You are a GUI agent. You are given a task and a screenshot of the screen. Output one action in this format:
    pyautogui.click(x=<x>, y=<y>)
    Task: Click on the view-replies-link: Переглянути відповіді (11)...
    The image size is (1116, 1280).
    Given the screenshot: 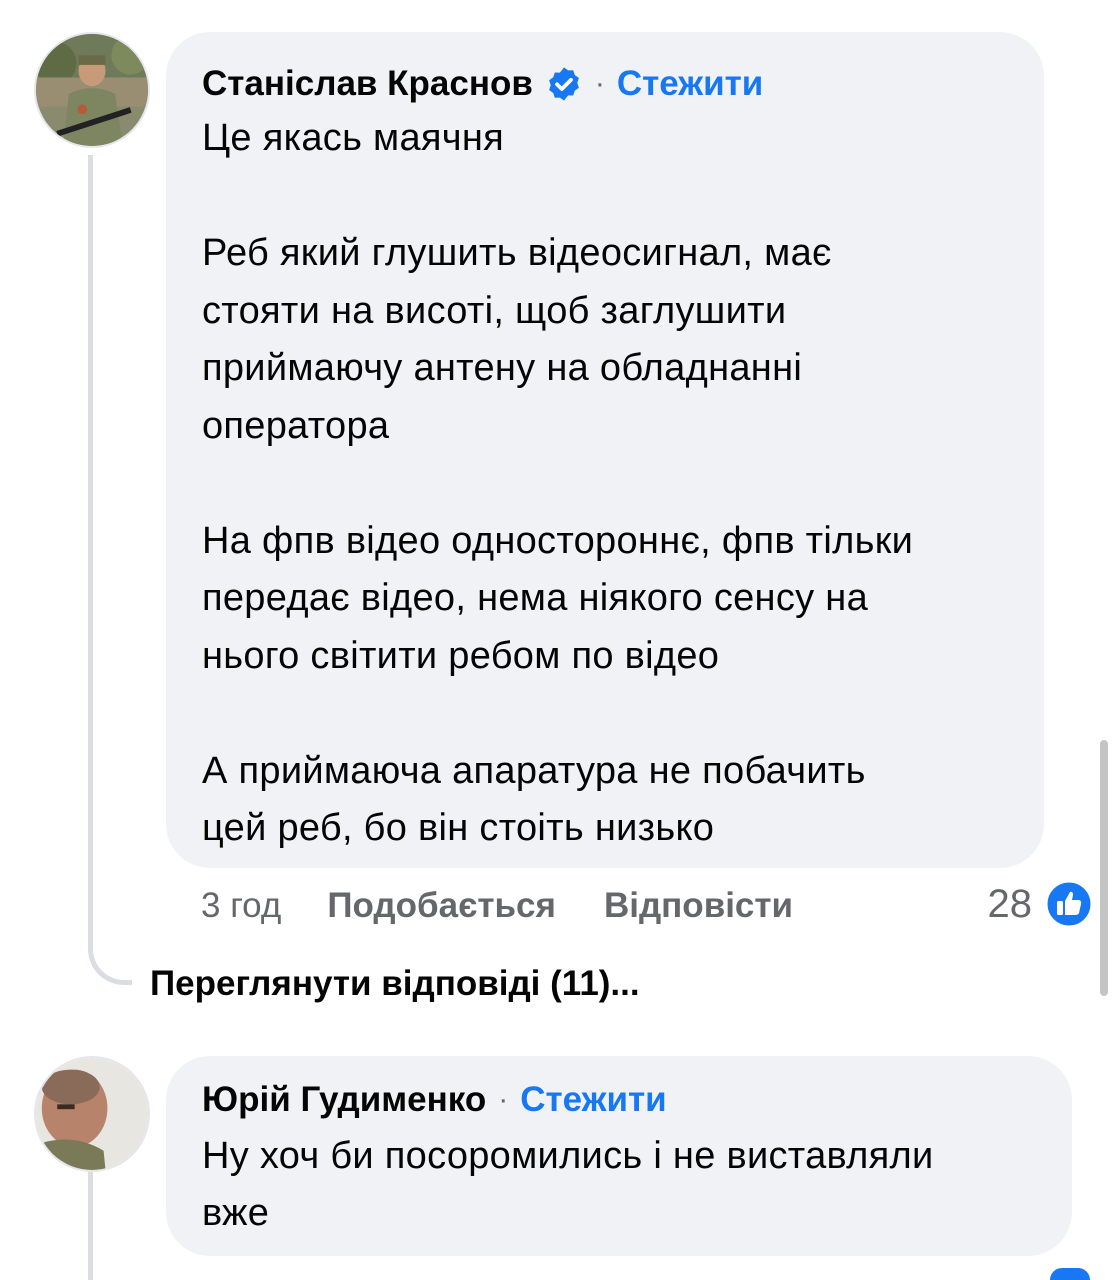 What is the action you would take?
    pyautogui.click(x=395, y=984)
    